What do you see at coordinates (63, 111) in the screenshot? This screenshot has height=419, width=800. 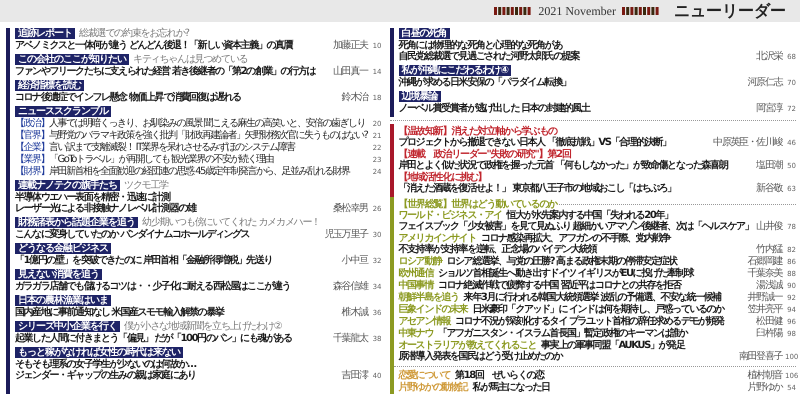 I see `section-tag: ニューススクランブル` at bounding box center [63, 111].